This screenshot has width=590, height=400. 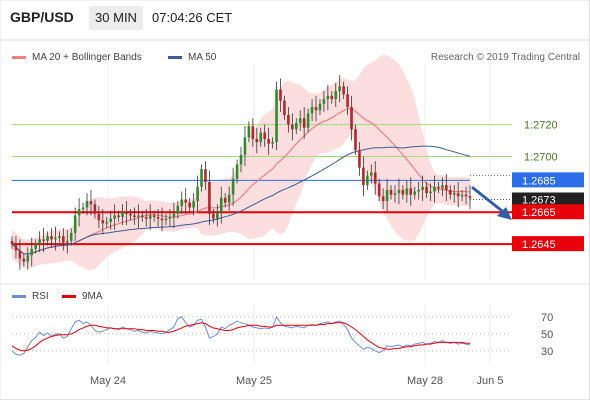 I want to click on legend-ma9-label: 9MA, so click(x=92, y=296).